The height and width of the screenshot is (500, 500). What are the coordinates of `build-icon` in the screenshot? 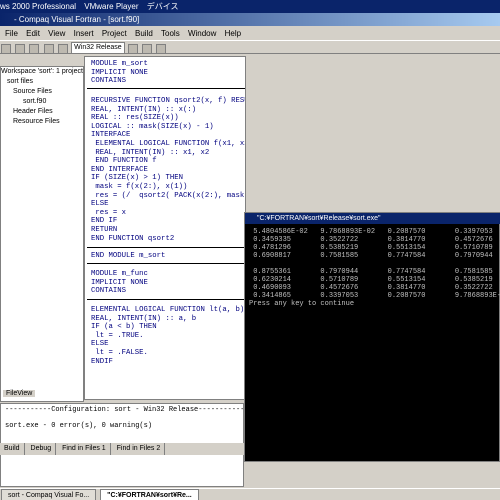 It's located at (147, 49).